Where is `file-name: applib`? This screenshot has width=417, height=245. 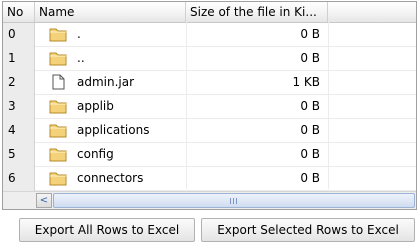 file-name: applib is located at coordinates (95, 106).